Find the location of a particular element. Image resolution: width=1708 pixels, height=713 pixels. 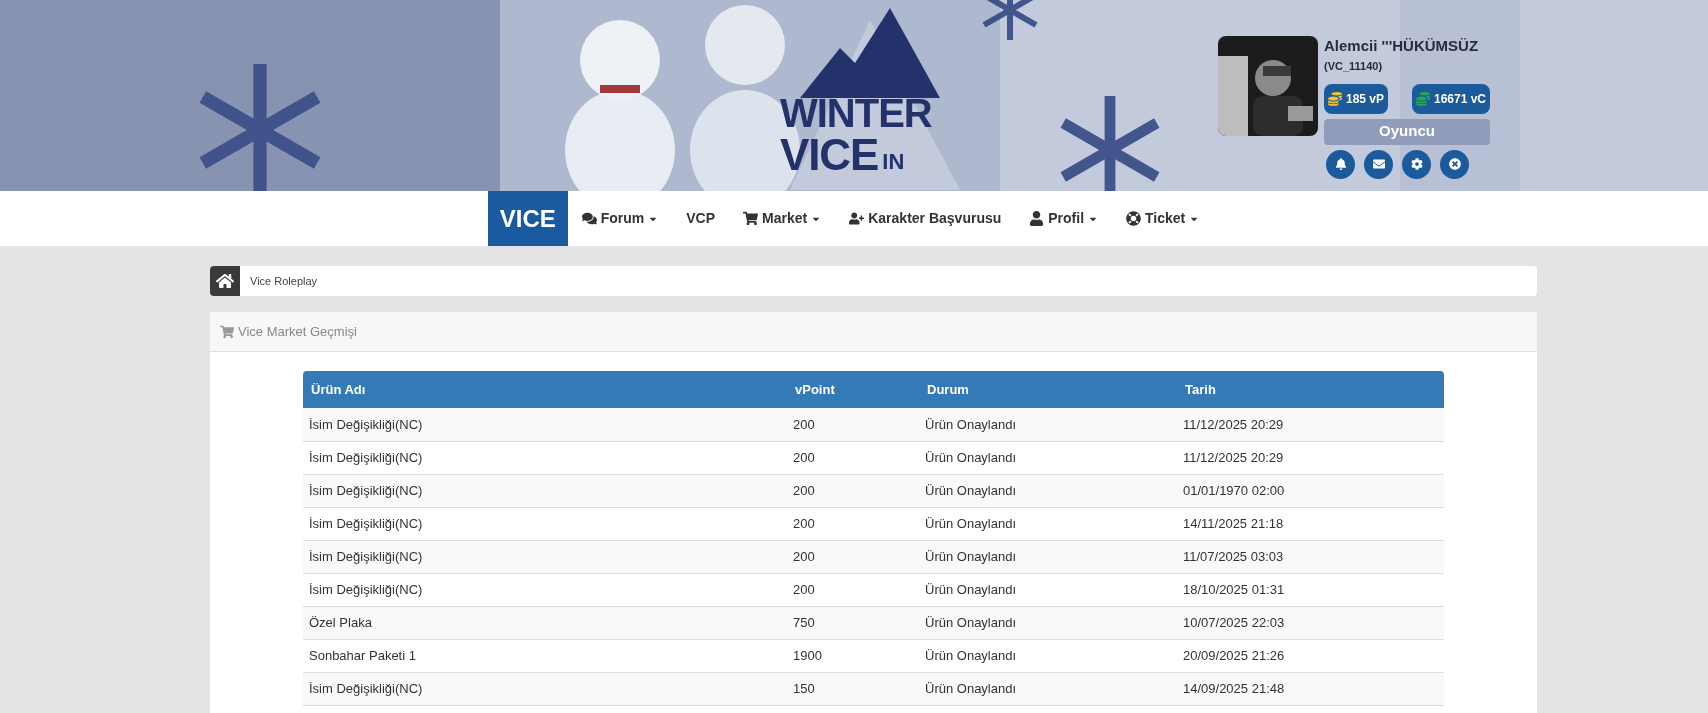

nav-link: VCP is located at coordinates (701, 218).